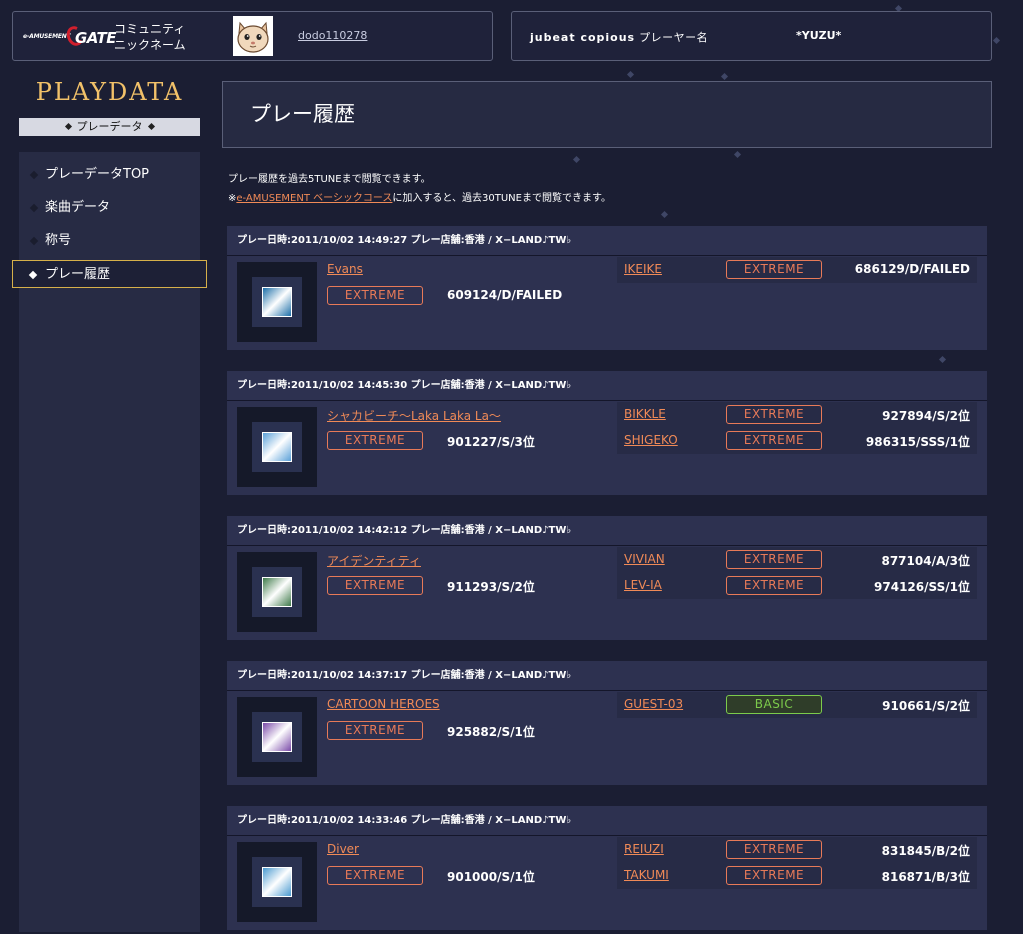 This screenshot has height=934, width=1023. I want to click on rival-row: BIKKLE EXTREME 927894/S/2位, so click(797, 415).